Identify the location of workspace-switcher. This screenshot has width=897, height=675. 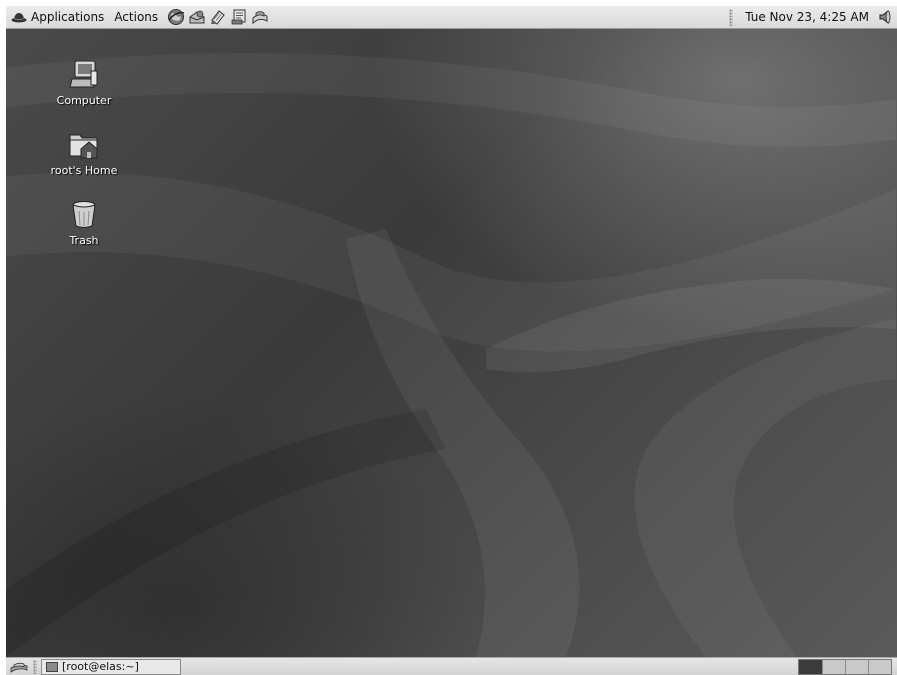
(845, 666).